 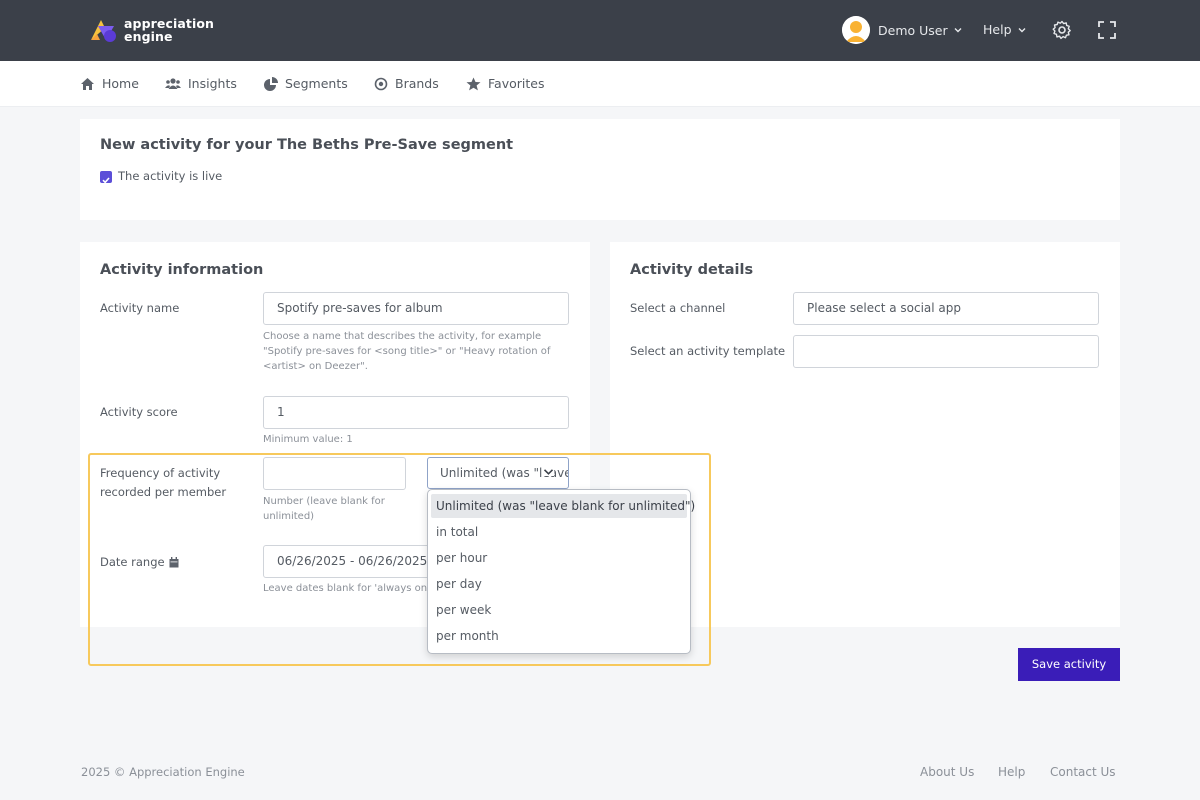 I want to click on activity-name-label: Activity name, so click(x=140, y=308).